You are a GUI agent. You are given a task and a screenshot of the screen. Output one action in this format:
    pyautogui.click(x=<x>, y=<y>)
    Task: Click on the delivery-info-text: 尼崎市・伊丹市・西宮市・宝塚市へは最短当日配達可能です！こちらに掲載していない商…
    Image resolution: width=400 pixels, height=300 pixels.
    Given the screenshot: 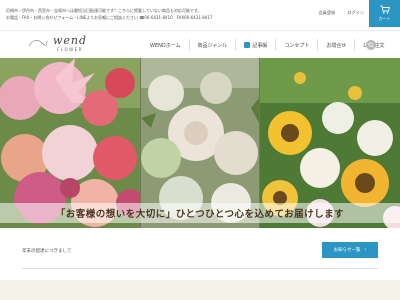 What is the action you would take?
    pyautogui.click(x=104, y=10)
    